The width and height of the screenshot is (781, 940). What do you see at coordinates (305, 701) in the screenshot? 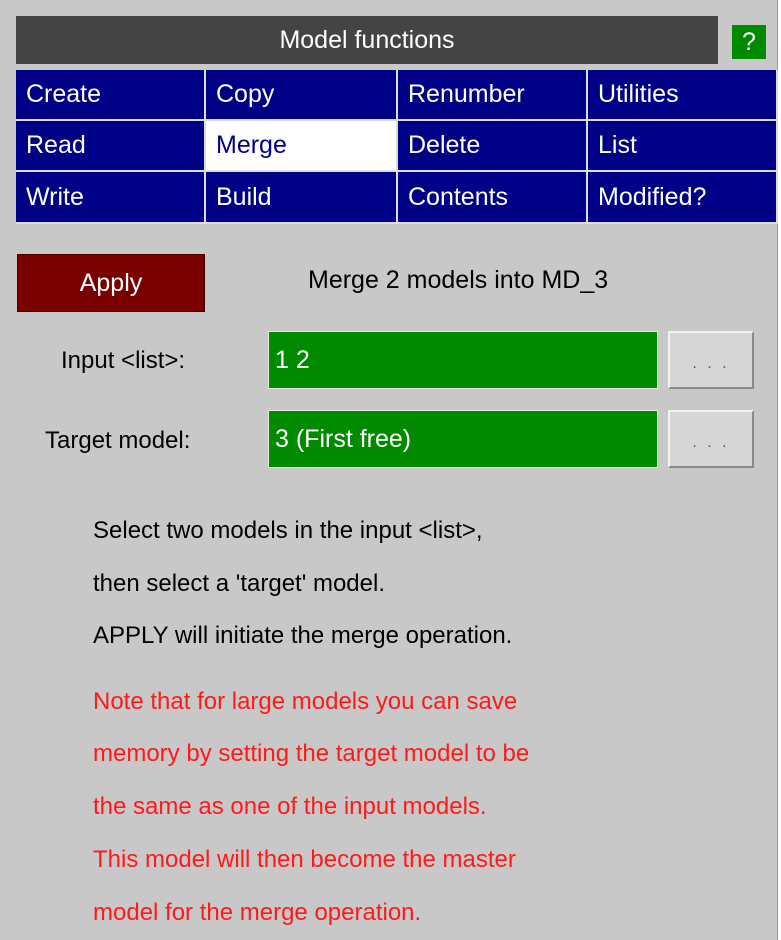
I see `note-text-line: Note that for large models you can save` at bounding box center [305, 701].